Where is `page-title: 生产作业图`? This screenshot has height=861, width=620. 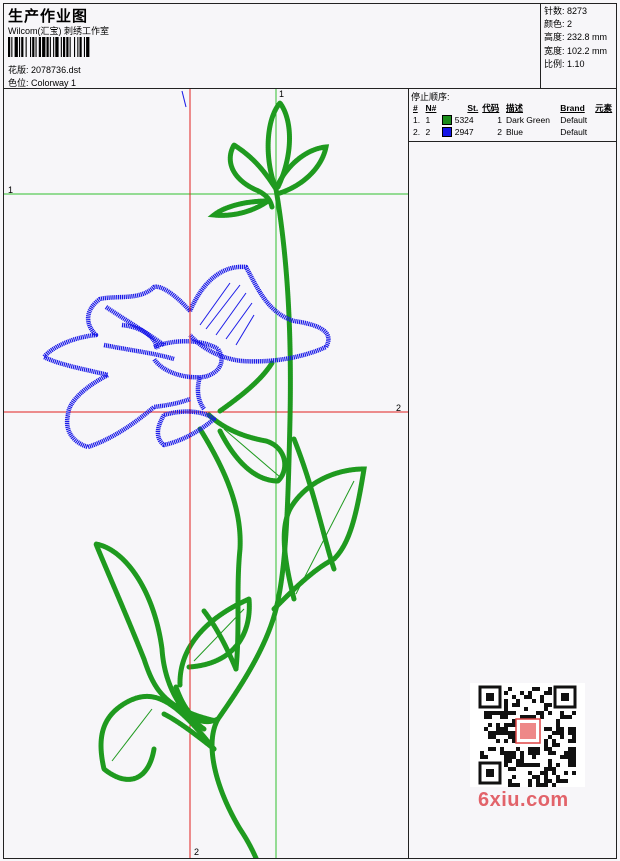 page-title: 生产作业图 is located at coordinates (48, 16).